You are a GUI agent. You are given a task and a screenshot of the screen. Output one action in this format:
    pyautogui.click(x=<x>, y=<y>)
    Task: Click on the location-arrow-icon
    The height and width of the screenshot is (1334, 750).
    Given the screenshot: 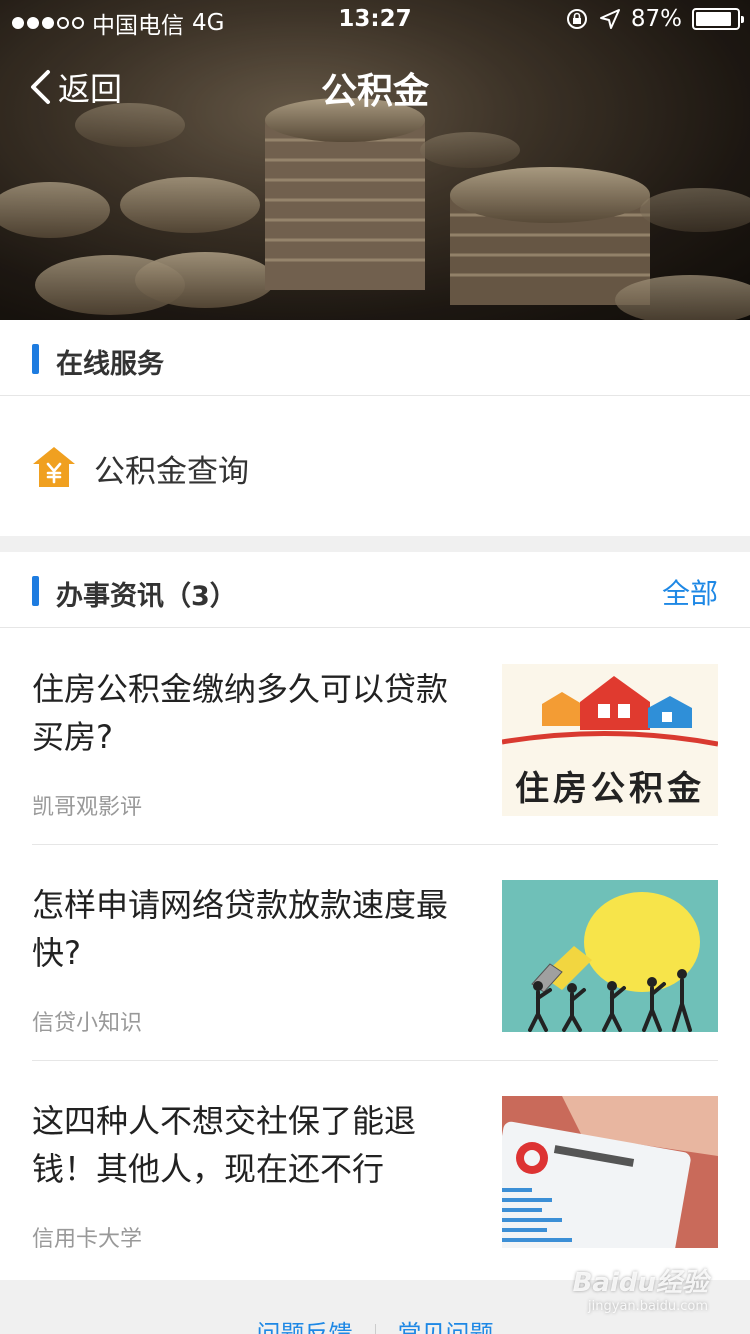 What is the action you would take?
    pyautogui.click(x=609, y=19)
    